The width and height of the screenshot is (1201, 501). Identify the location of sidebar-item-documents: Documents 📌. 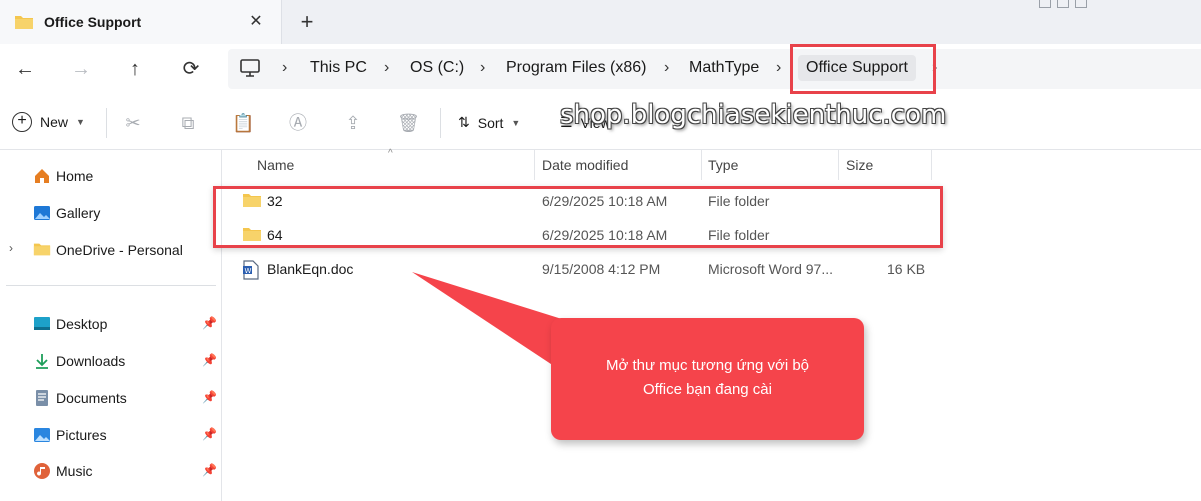
(111, 398).